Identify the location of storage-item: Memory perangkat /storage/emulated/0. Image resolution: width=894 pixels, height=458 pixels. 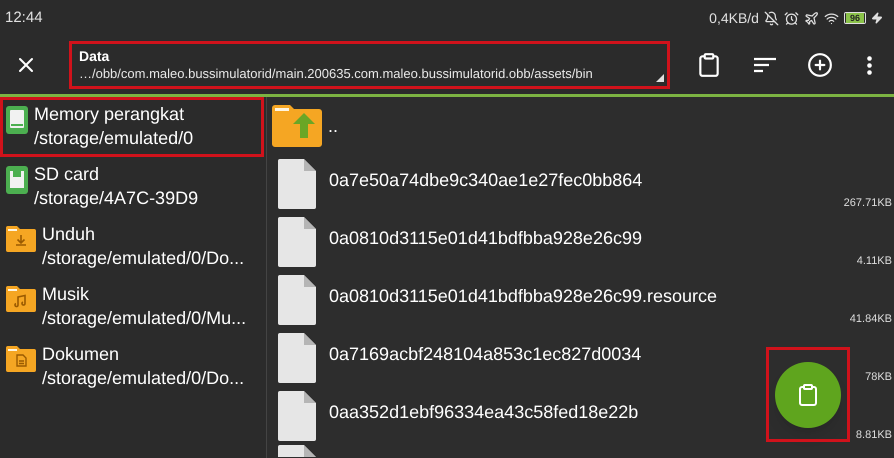
(132, 127).